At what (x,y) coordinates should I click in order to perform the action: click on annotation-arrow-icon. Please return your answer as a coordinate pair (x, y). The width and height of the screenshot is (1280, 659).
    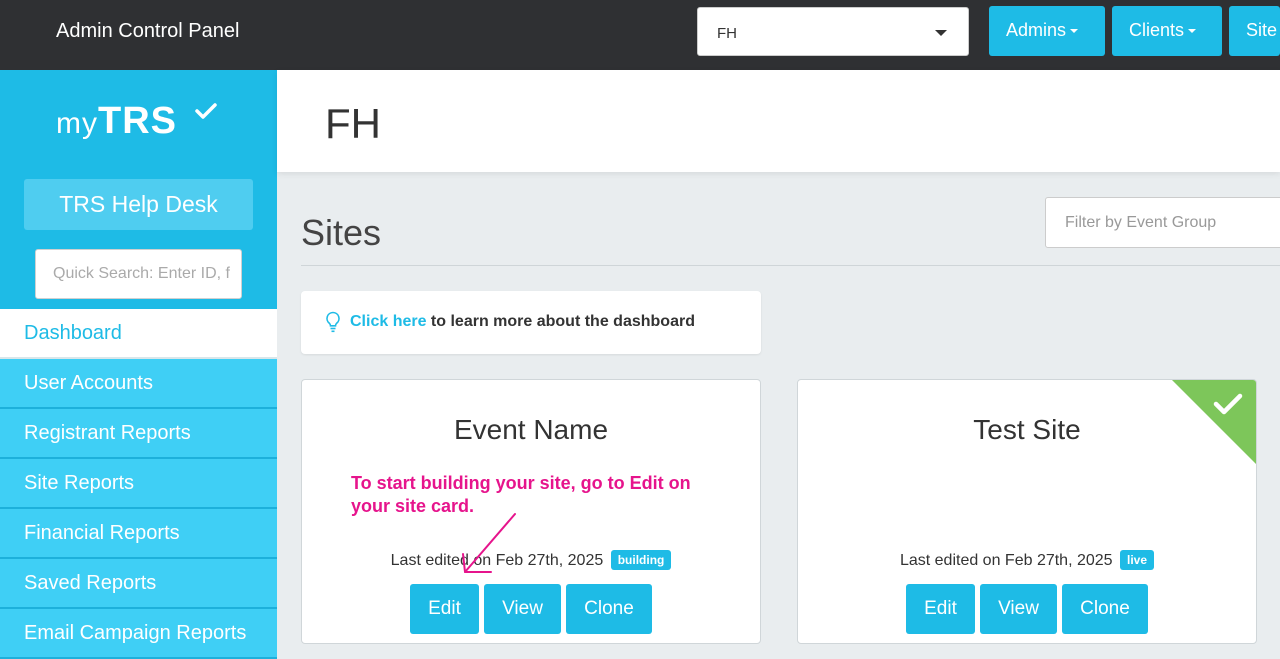
    Looking at the image, I should click on (489, 543).